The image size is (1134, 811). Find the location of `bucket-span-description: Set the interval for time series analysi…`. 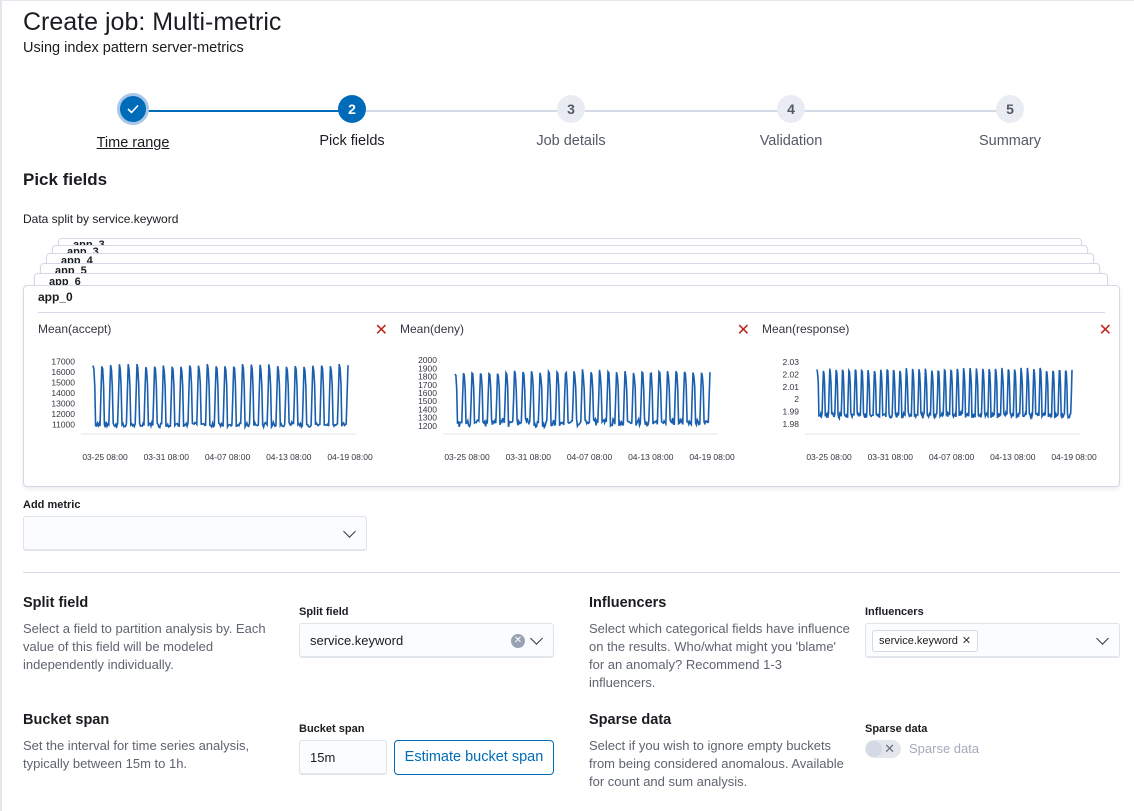

bucket-span-description: Set the interval for time series analysi… is located at coordinates (136, 754).